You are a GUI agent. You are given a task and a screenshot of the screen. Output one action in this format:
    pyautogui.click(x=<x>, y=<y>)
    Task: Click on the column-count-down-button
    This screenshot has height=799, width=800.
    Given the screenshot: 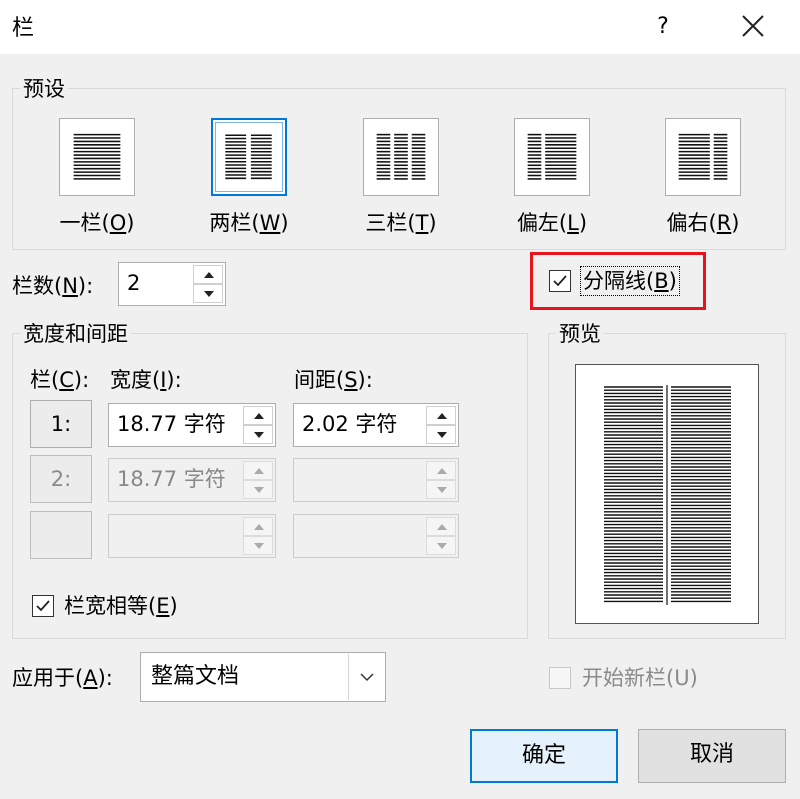 What is the action you would take?
    pyautogui.click(x=208, y=293)
    